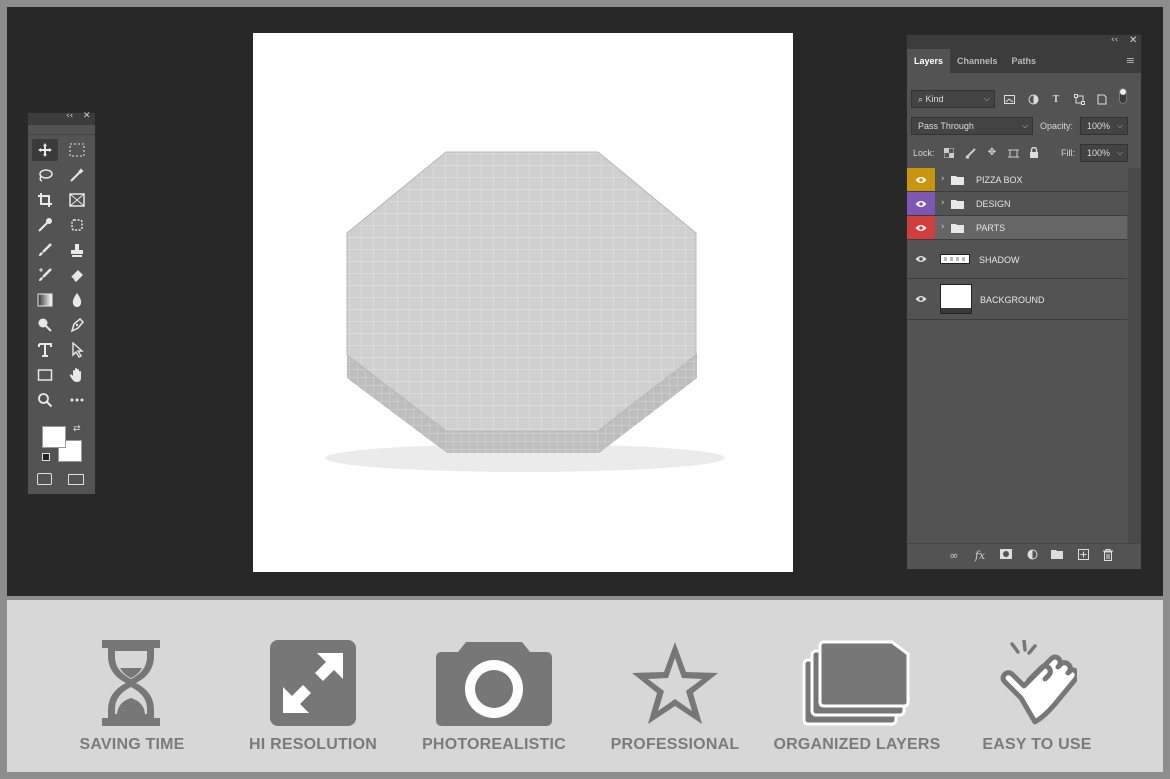 The image size is (1170, 779). What do you see at coordinates (45, 325) in the screenshot?
I see `dodge-icon` at bounding box center [45, 325].